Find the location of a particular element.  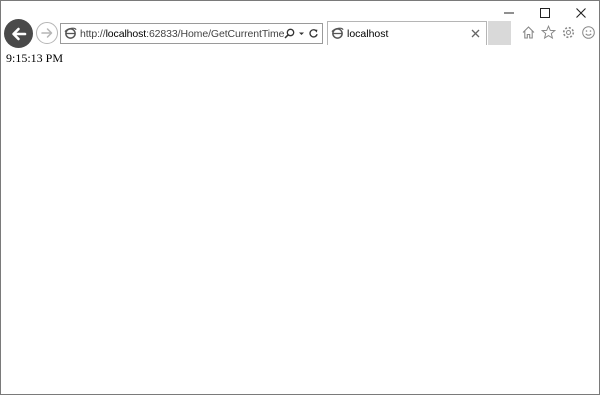

url-rest: :62833/Home/GetCurrentTime is located at coordinates (215, 33).